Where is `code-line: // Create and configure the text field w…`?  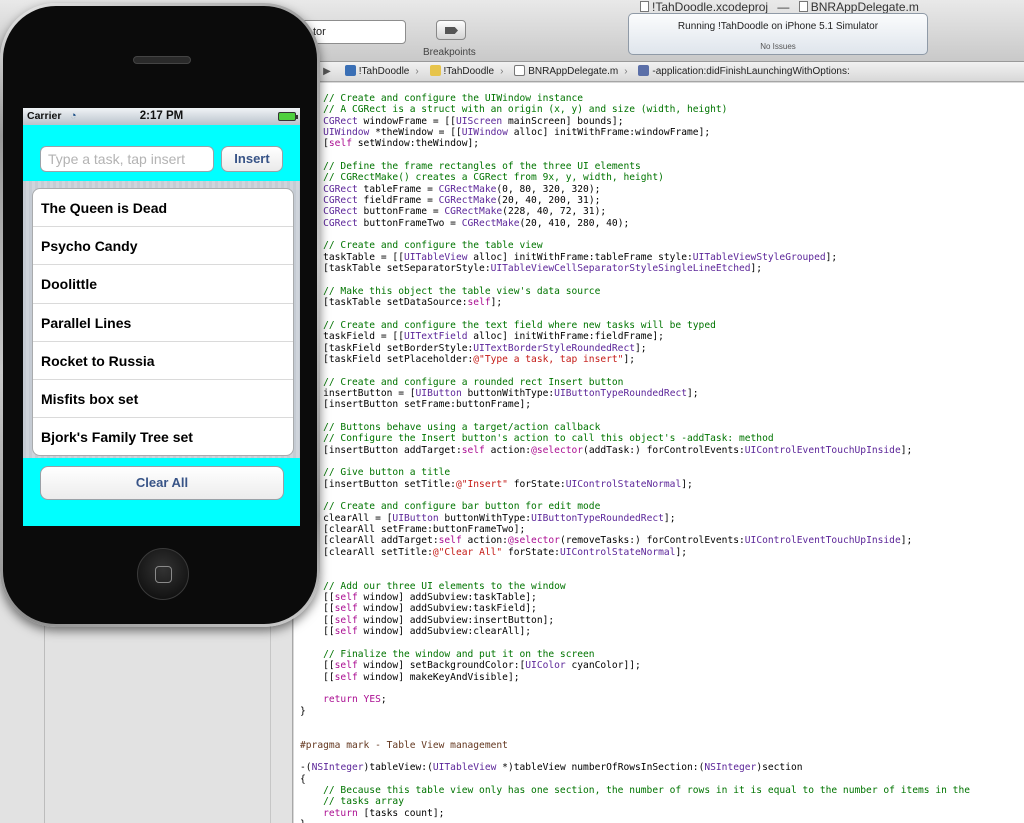
code-line: // Create and configure the text field w… is located at coordinates (508, 325).